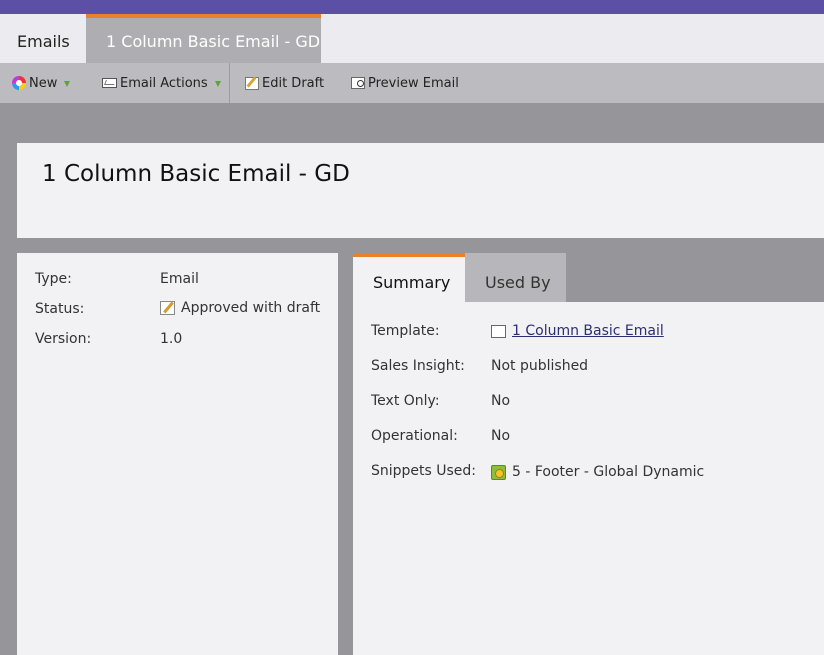  I want to click on type-label: Type:, so click(53, 279).